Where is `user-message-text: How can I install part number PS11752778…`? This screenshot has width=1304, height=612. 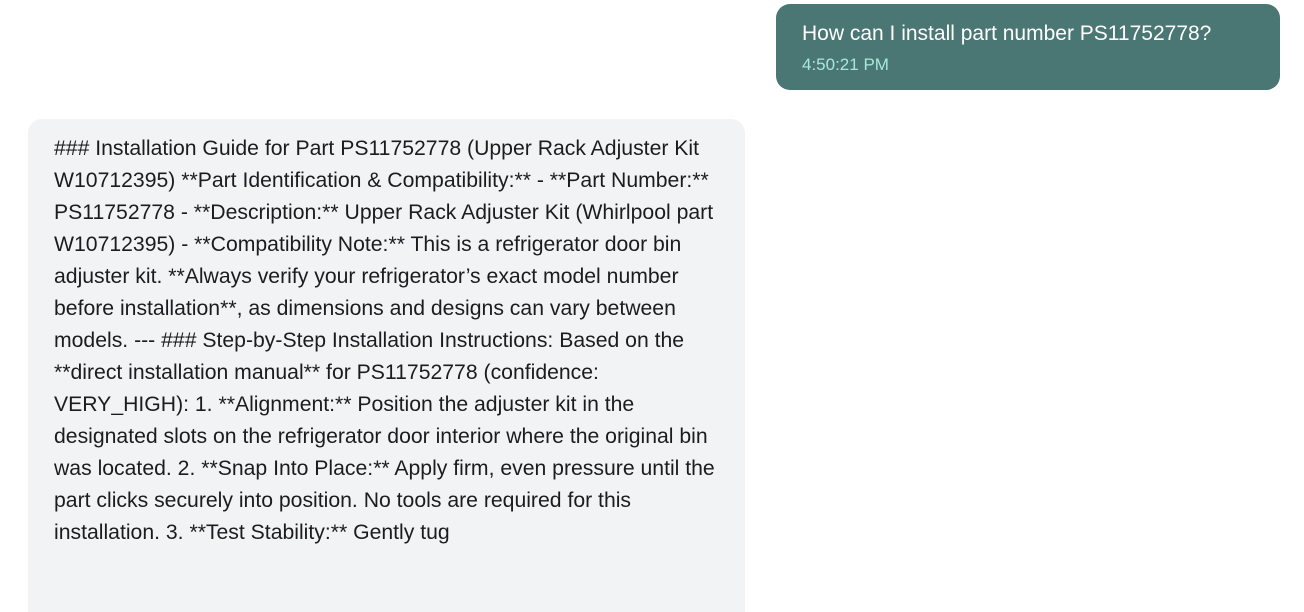 user-message-text: How can I install part number PS11752778… is located at coordinates (1007, 33).